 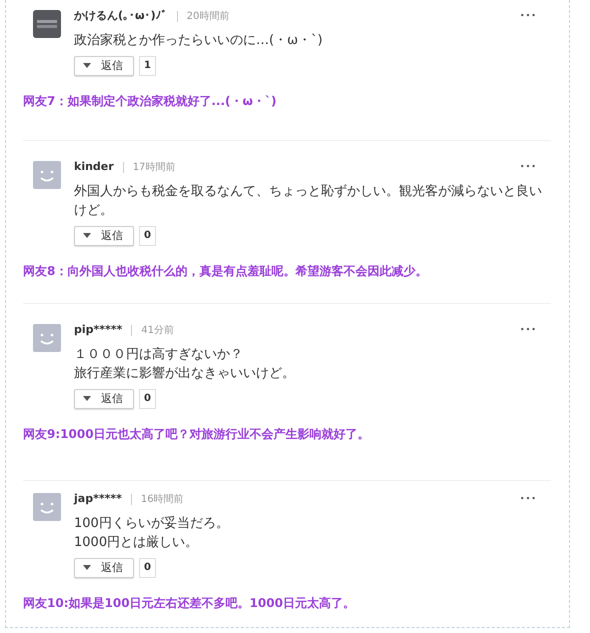 What do you see at coordinates (197, 434) in the screenshot?
I see `translation-text: 网友9:1000日元也太高了吧？对旅游行业不会产生影响就好了。` at bounding box center [197, 434].